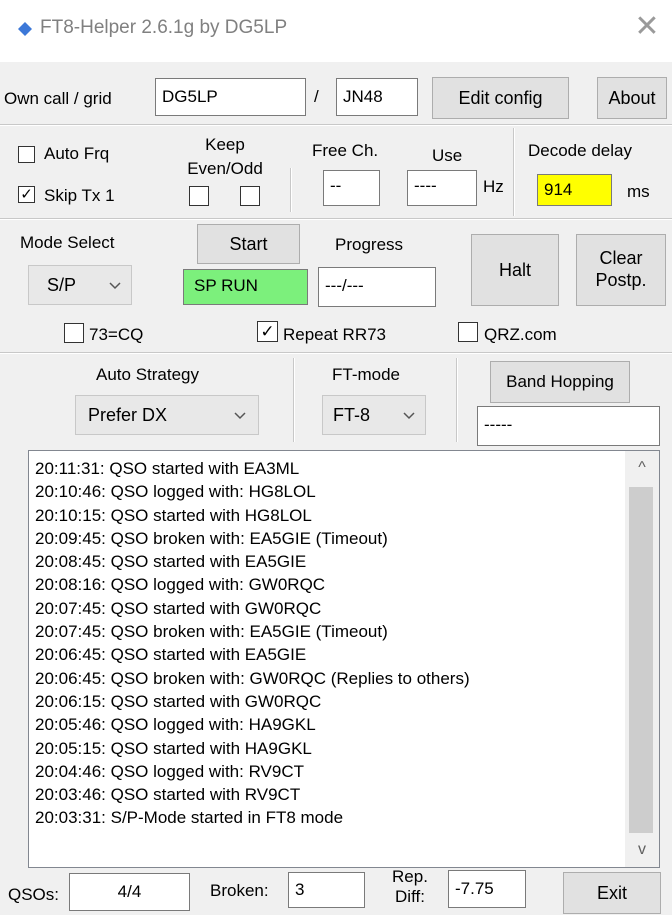  What do you see at coordinates (377, 287) in the screenshot?
I see `progress-field: ---/---` at bounding box center [377, 287].